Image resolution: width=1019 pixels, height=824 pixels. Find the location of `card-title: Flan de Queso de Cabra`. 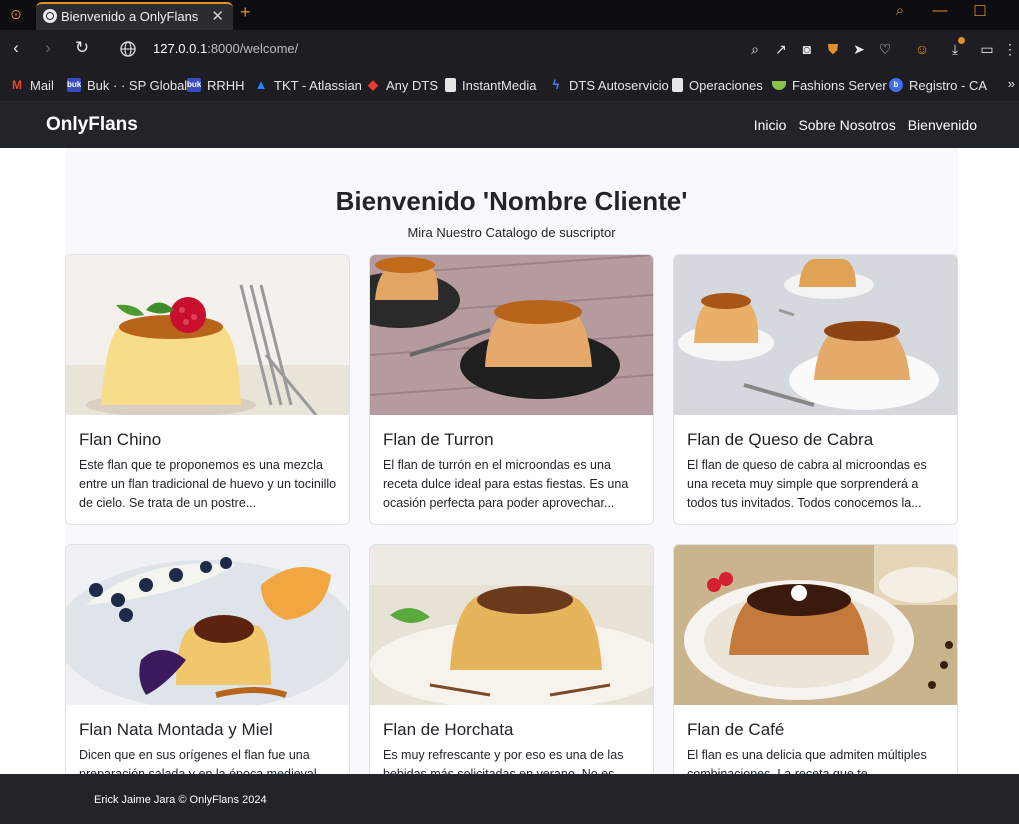

card-title: Flan de Queso de Cabra is located at coordinates (780, 439).